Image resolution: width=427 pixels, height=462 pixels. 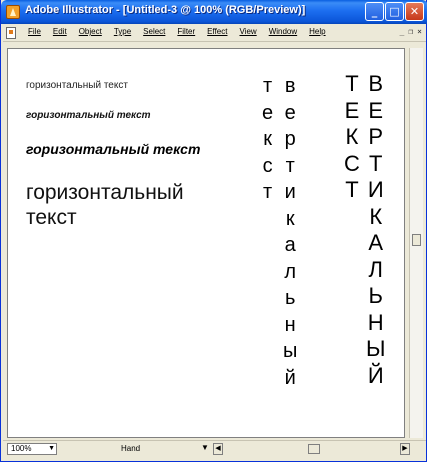 I want to click on doc-restore-button: ❐, so click(x=410, y=31).